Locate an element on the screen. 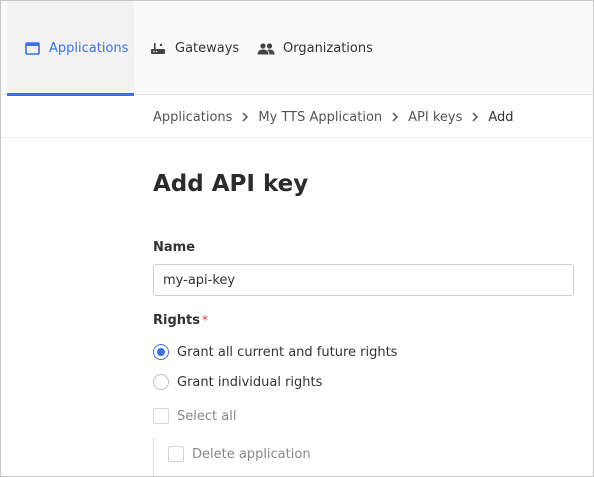  breadcrumb-applications: Applications is located at coordinates (192, 117).